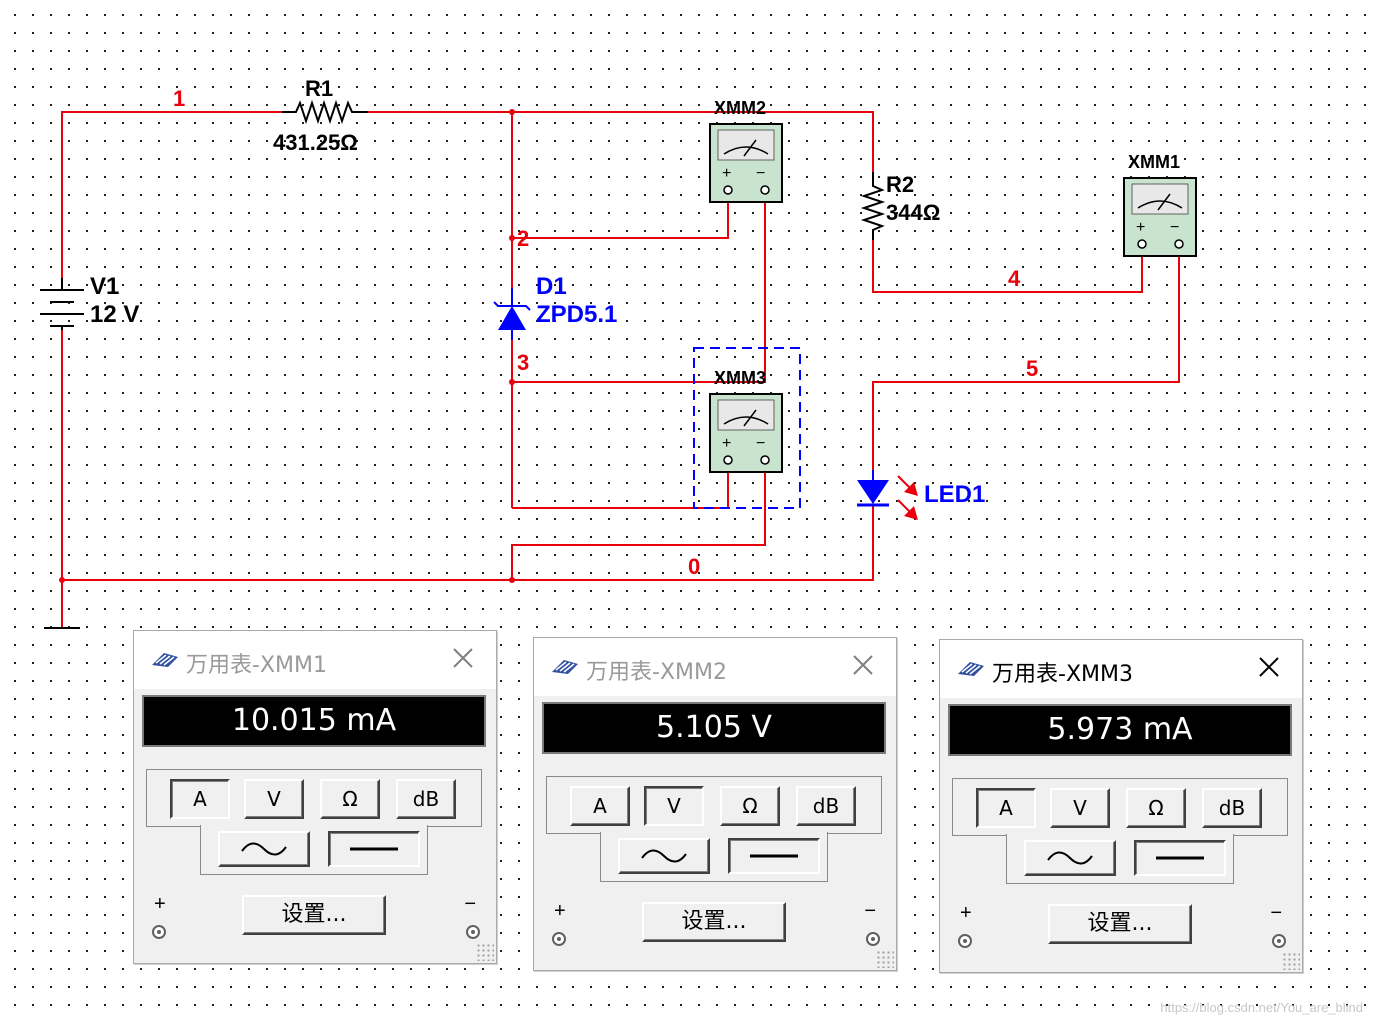 Image resolution: width=1373 pixels, height=1021 pixels. I want to click on wire-xmm3-plus, so click(620, 489).